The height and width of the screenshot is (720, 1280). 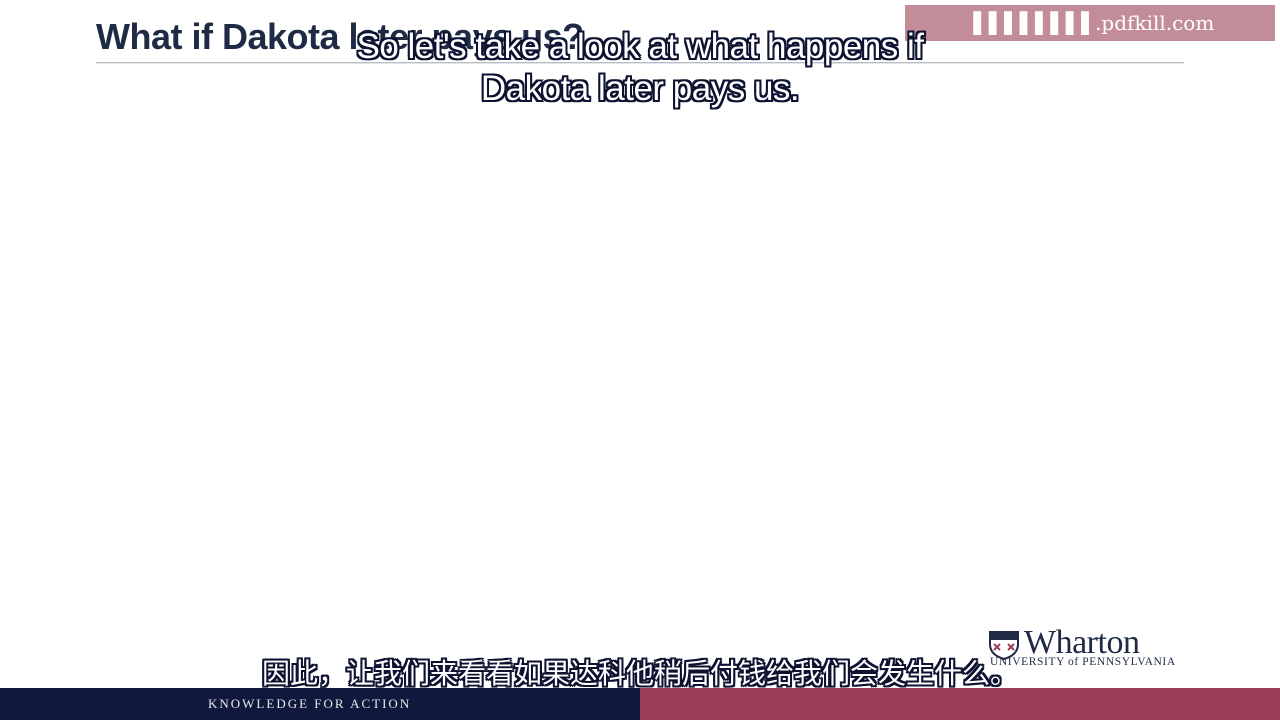 What do you see at coordinates (310, 703) in the screenshot?
I see `footer-tagline: KNOWLEDGE FOR ACTION` at bounding box center [310, 703].